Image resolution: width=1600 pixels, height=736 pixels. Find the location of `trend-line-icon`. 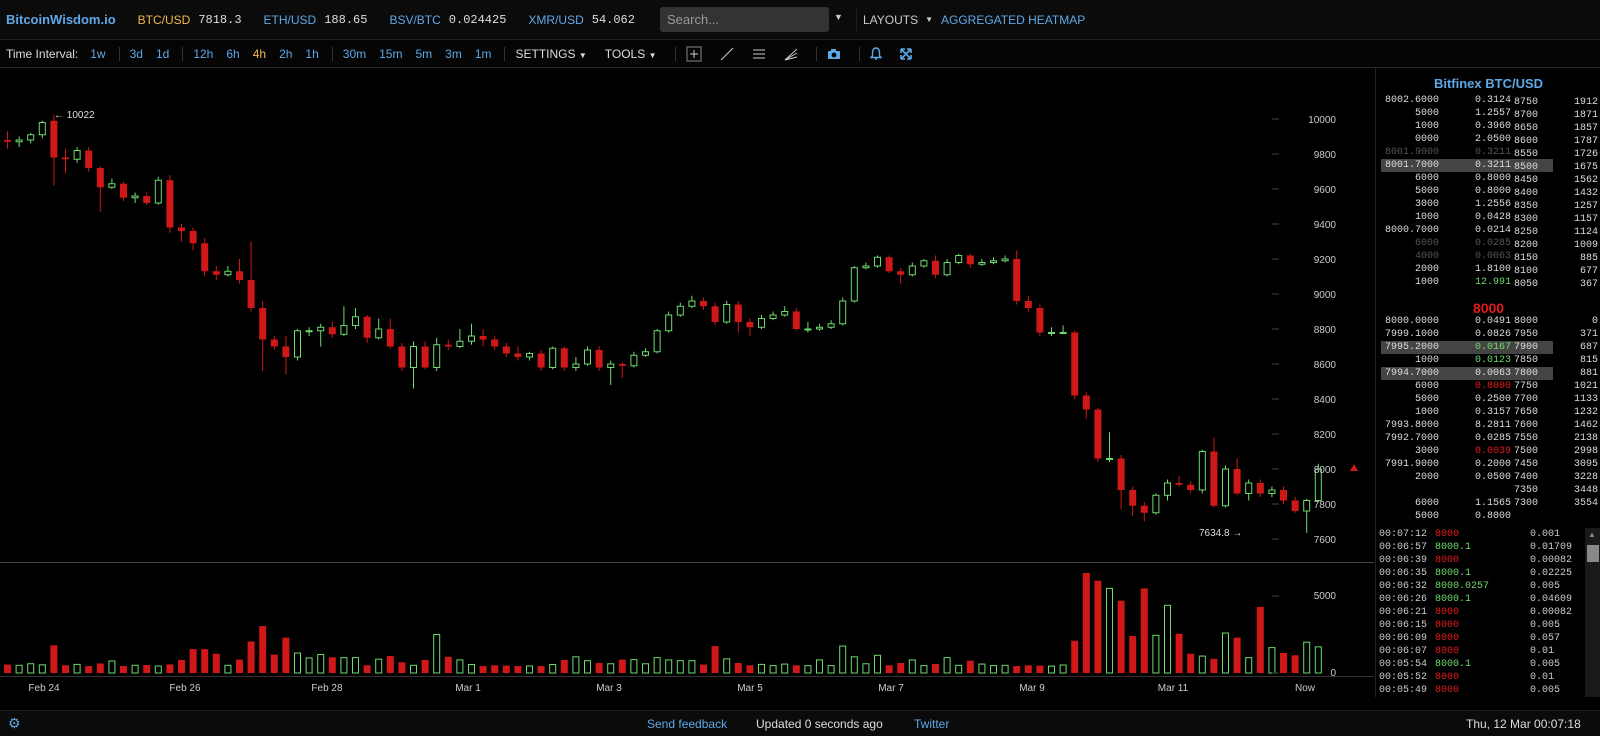

trend-line-icon is located at coordinates (727, 54).